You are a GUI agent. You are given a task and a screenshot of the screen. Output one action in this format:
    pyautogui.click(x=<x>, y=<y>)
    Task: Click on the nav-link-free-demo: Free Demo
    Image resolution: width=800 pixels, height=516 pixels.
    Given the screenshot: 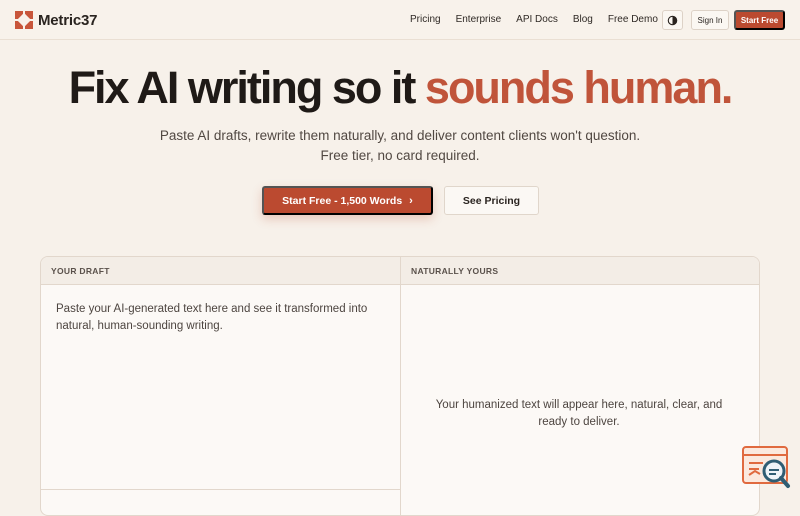 What is the action you would take?
    pyautogui.click(x=633, y=19)
    